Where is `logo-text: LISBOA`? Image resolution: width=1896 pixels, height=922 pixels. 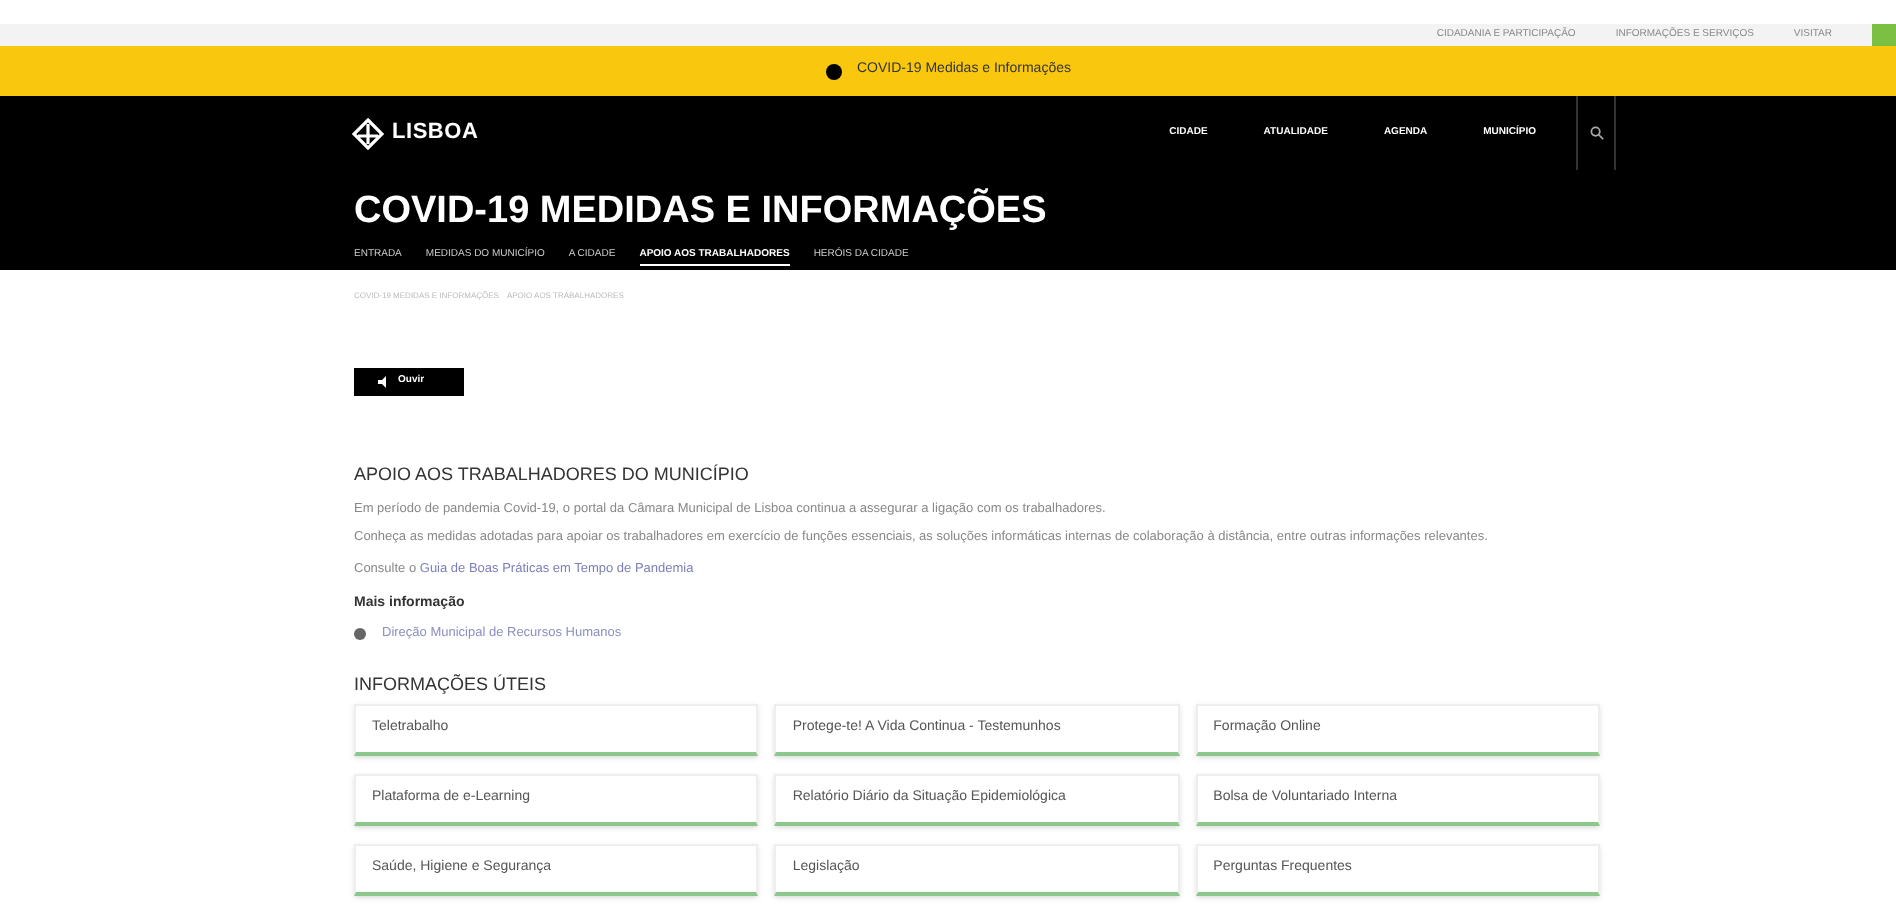
logo-text: LISBOA is located at coordinates (435, 133).